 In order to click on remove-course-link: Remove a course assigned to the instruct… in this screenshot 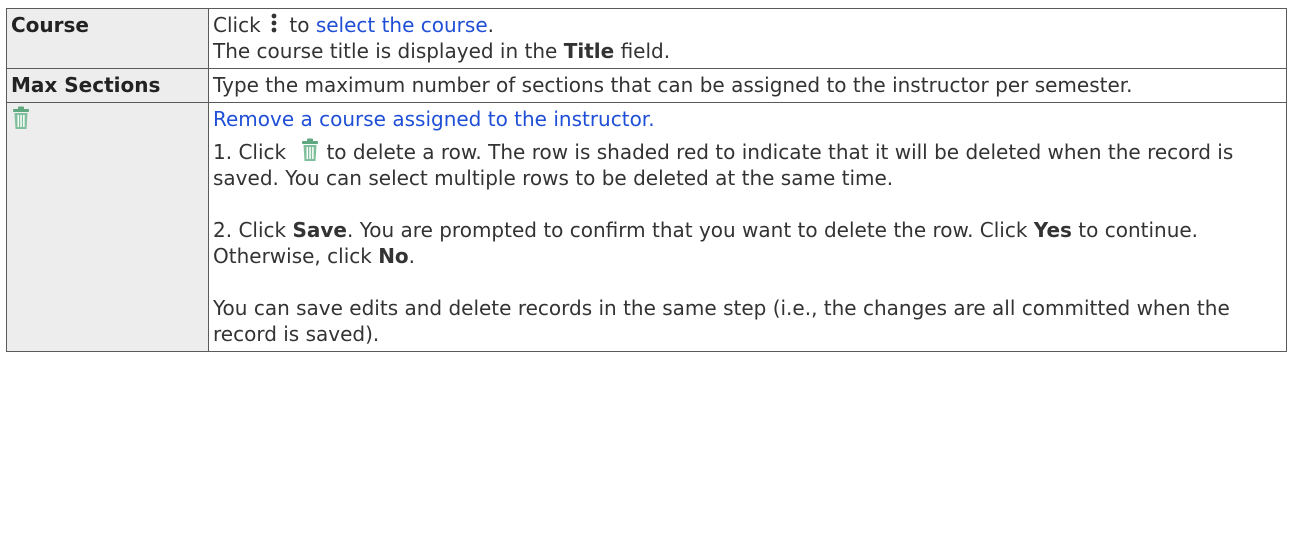, I will do `click(747, 119)`.